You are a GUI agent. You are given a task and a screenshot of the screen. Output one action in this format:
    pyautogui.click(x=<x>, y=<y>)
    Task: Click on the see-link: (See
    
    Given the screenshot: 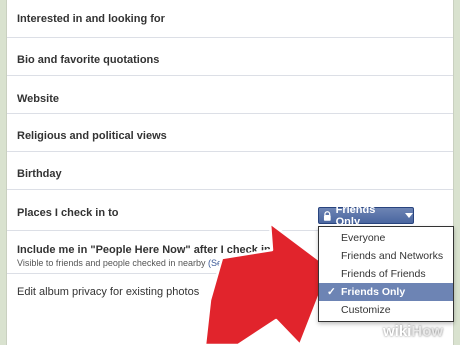 What is the action you would take?
    pyautogui.click(x=217, y=263)
    